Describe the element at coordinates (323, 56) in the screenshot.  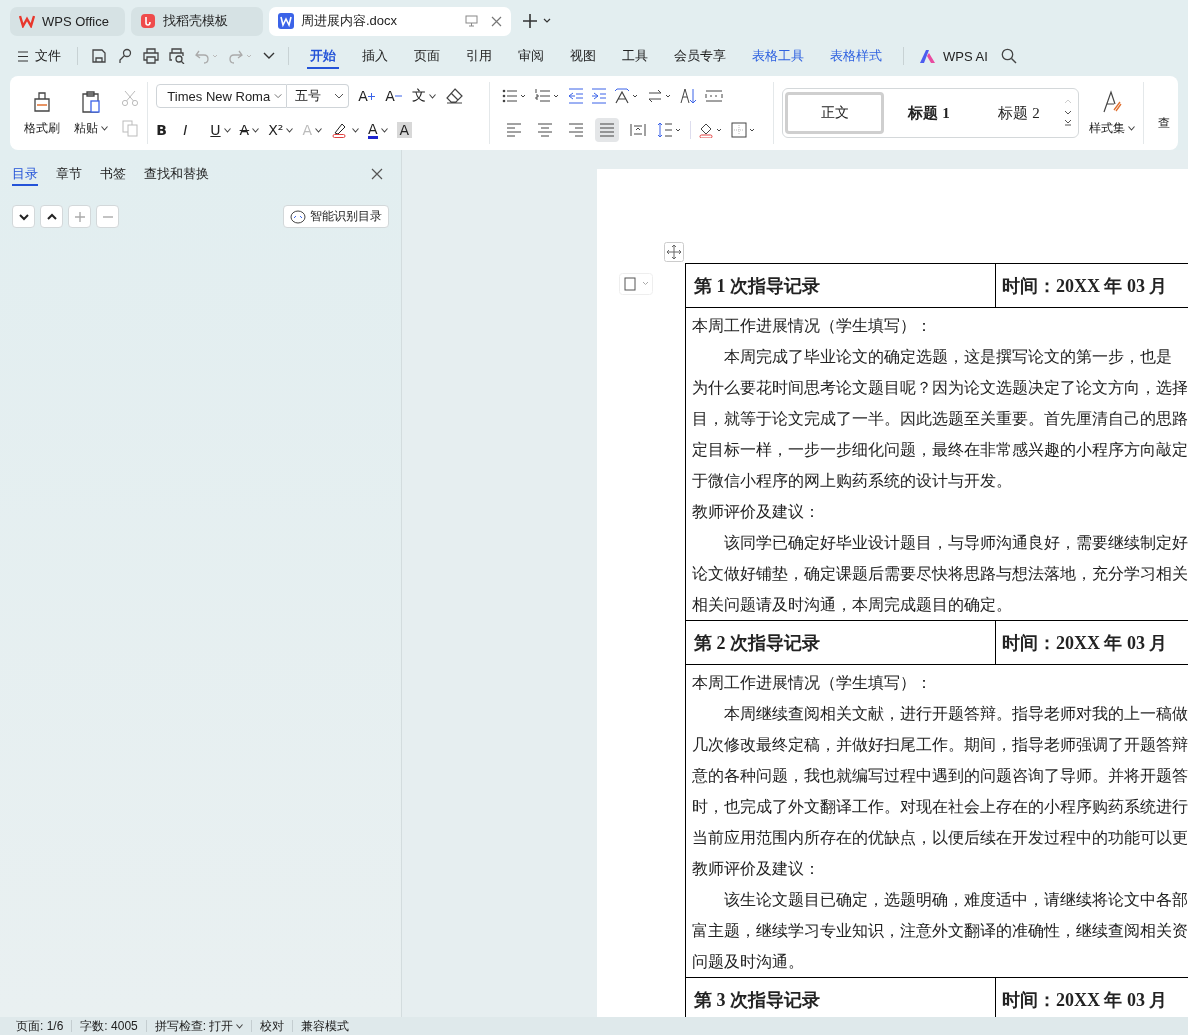
I see `ribbon-tab: 开始` at that location.